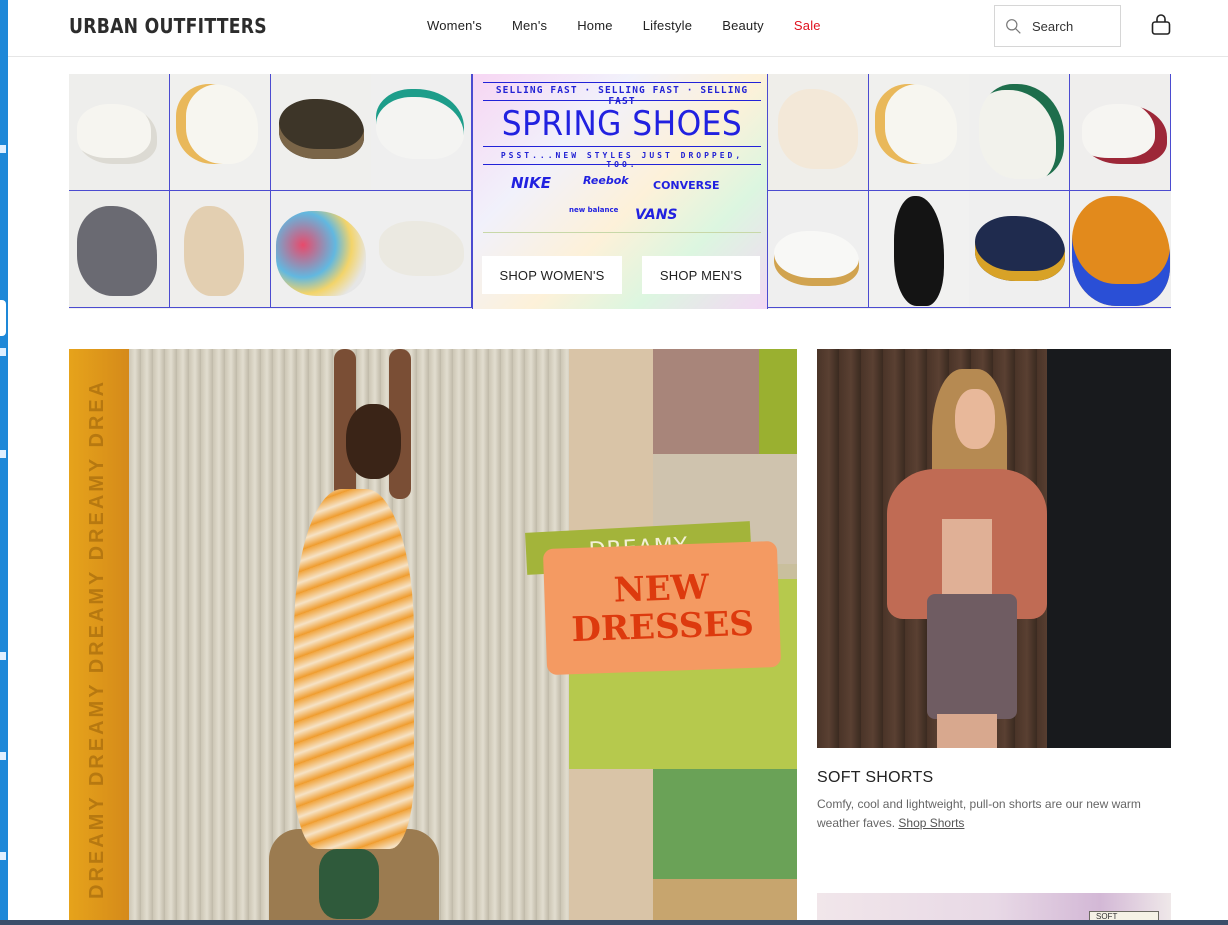 The image size is (1228, 925). Describe the element at coordinates (639, 25) in the screenshot. I see `main-nav: Women's Men's Home Lifestyle Beauty Sale` at that location.